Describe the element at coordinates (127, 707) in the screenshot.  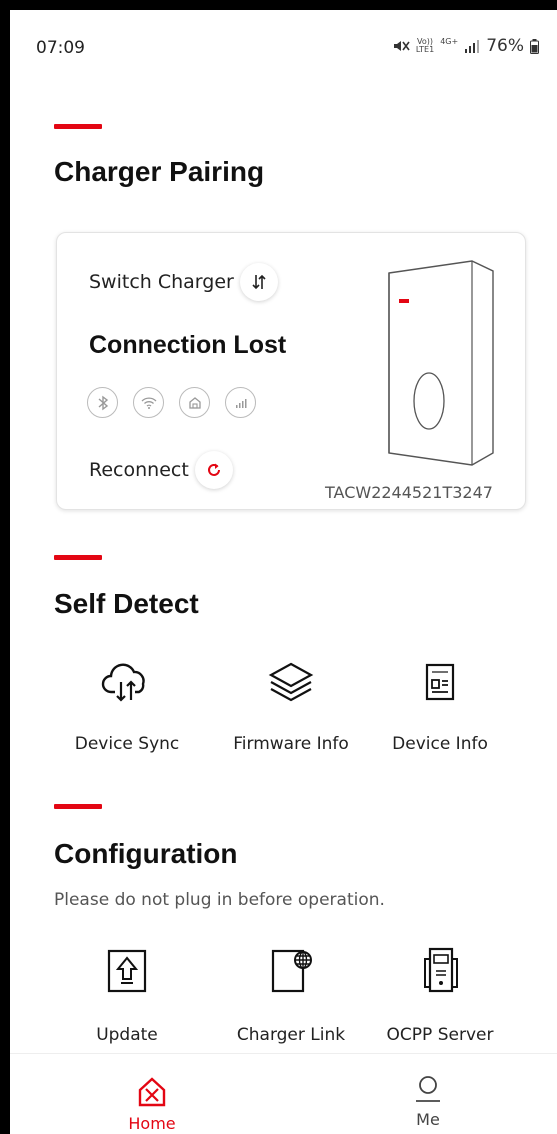
I see `device-sync-item: Device Sync` at that location.